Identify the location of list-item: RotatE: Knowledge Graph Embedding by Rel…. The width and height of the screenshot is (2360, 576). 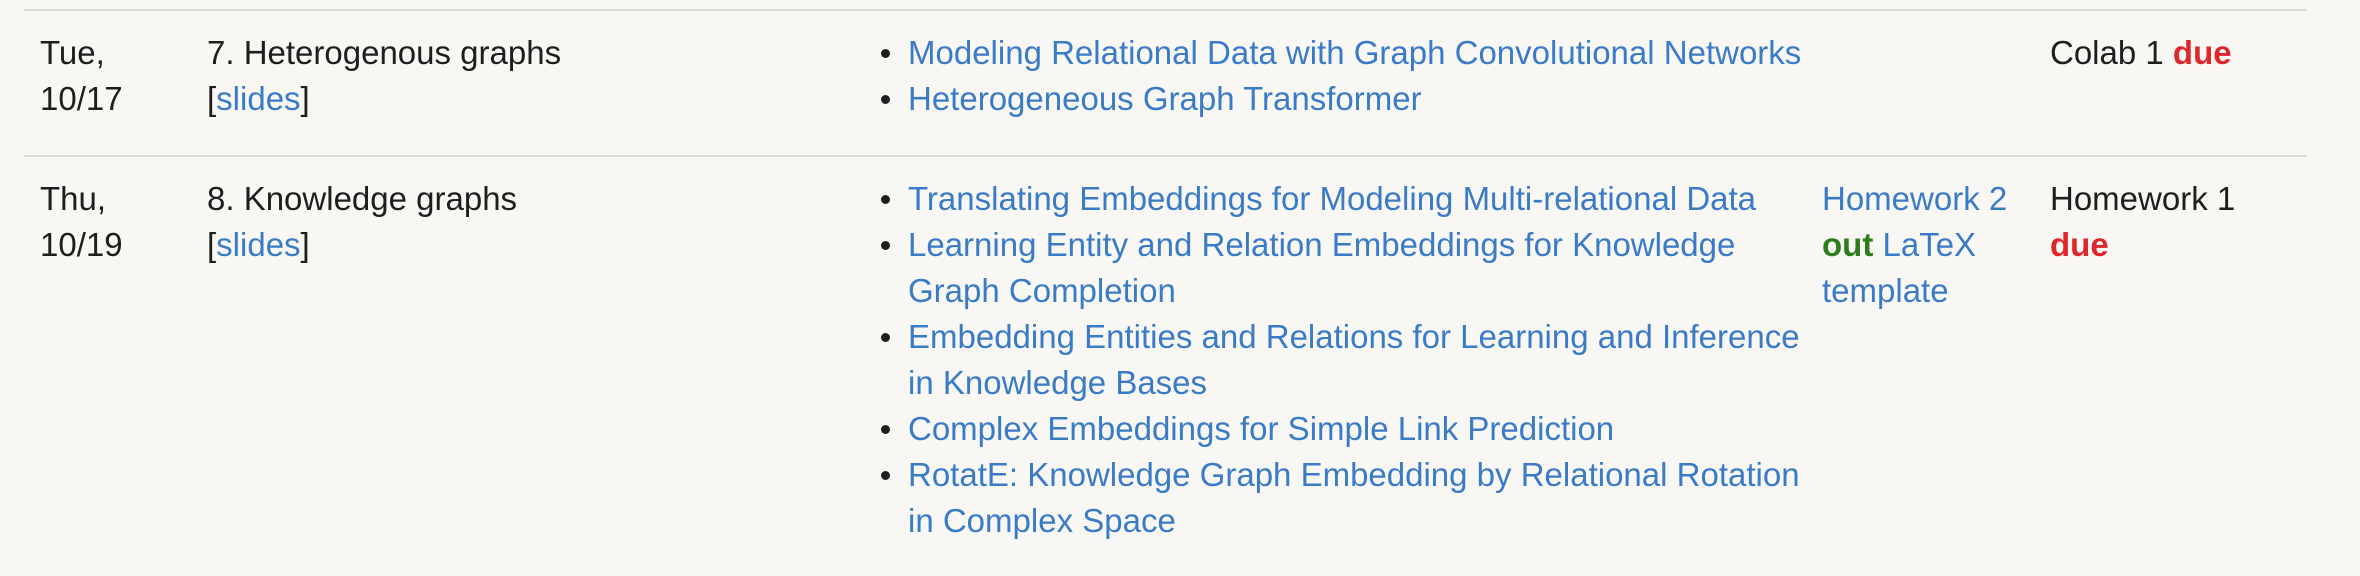
(1351, 498).